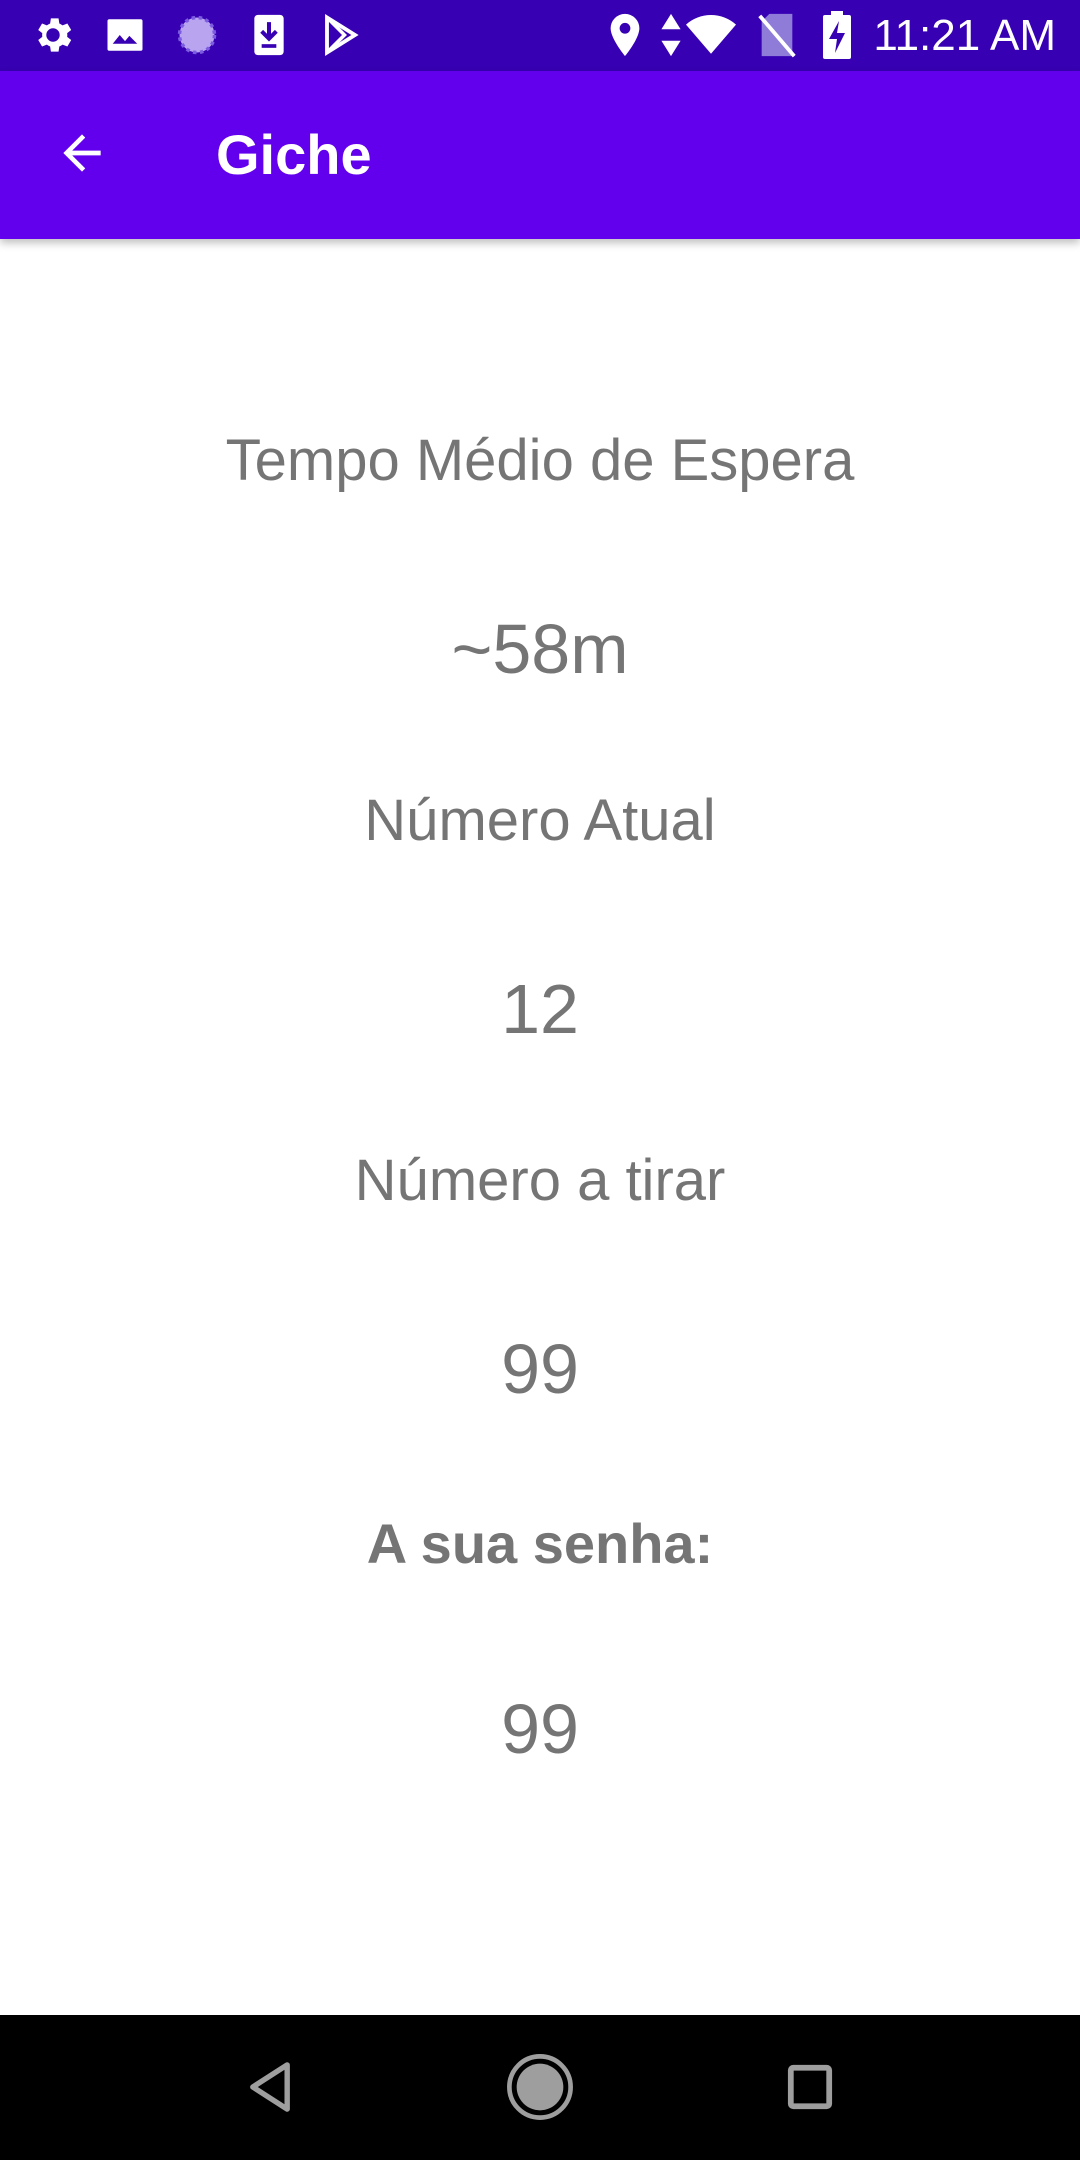  What do you see at coordinates (540, 649) in the screenshot?
I see `wait-time-value: ~58m` at bounding box center [540, 649].